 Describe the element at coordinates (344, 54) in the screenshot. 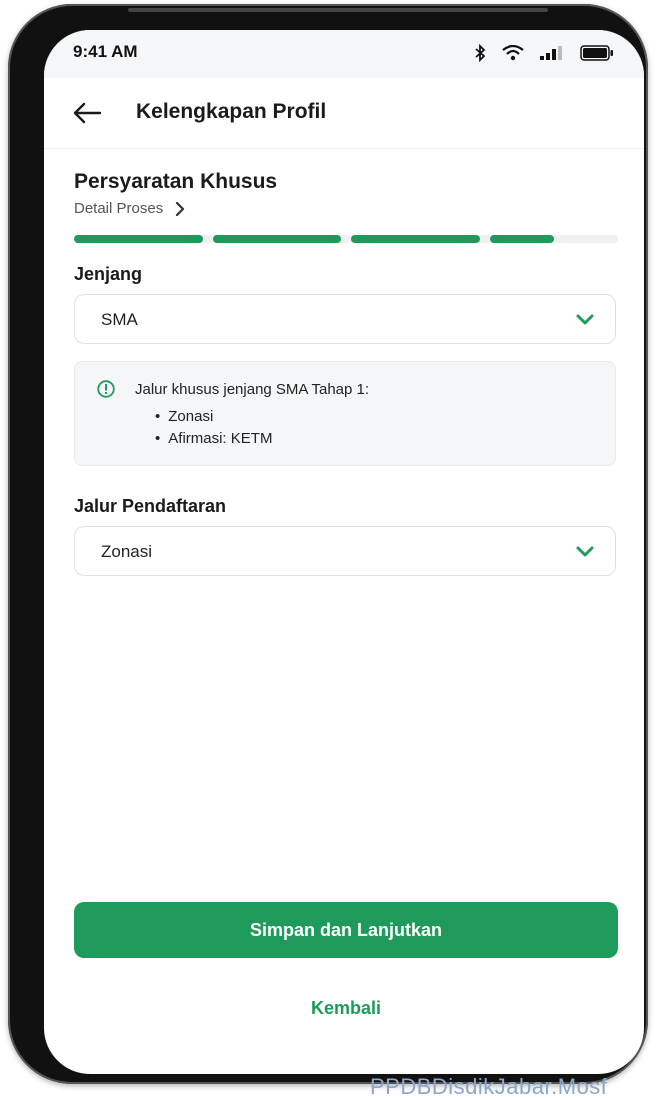

I see `status-bar: 9:41 AM` at that location.